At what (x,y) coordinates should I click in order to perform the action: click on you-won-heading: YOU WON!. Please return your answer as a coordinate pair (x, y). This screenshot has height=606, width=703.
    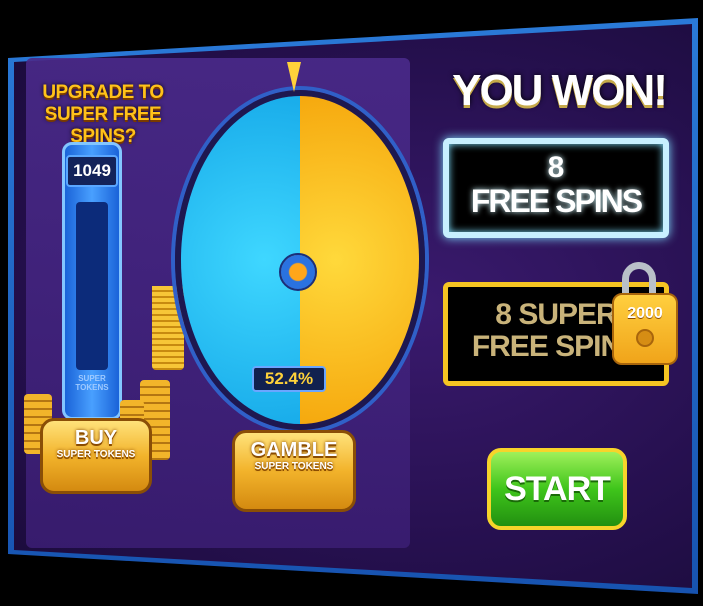
    Looking at the image, I should click on (560, 90).